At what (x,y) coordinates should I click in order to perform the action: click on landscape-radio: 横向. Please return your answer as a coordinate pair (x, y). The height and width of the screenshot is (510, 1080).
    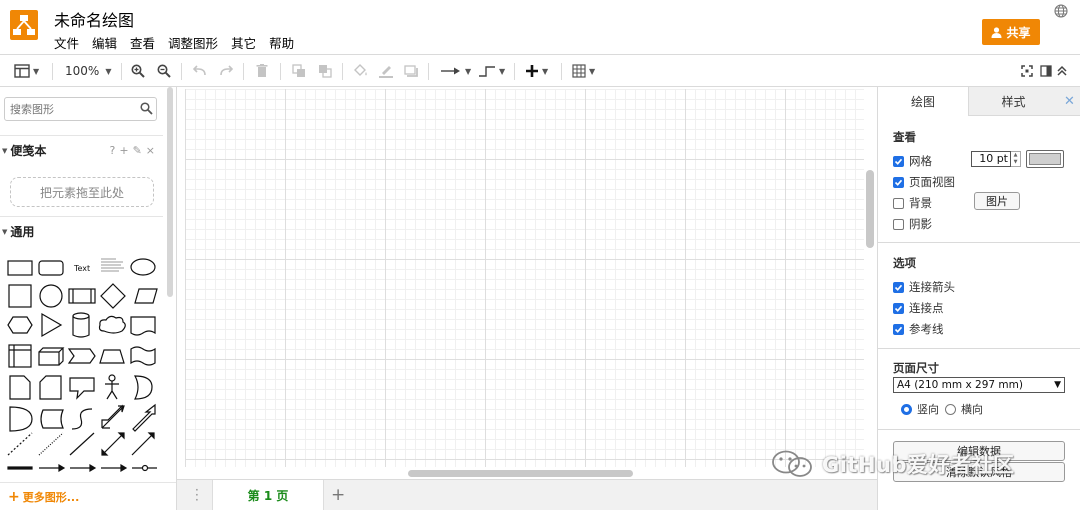
    Looking at the image, I should click on (964, 409).